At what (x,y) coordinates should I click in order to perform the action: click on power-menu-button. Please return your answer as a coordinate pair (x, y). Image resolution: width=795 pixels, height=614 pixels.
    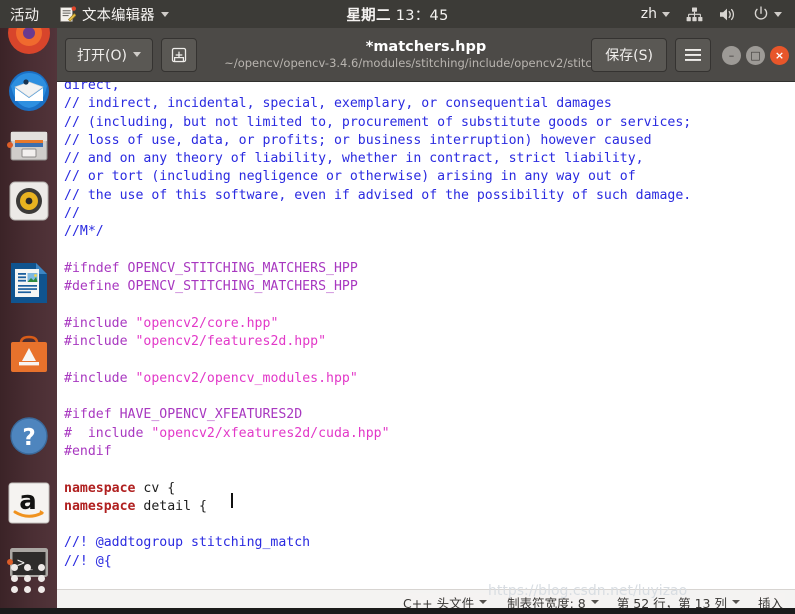
    Looking at the image, I should click on (767, 14).